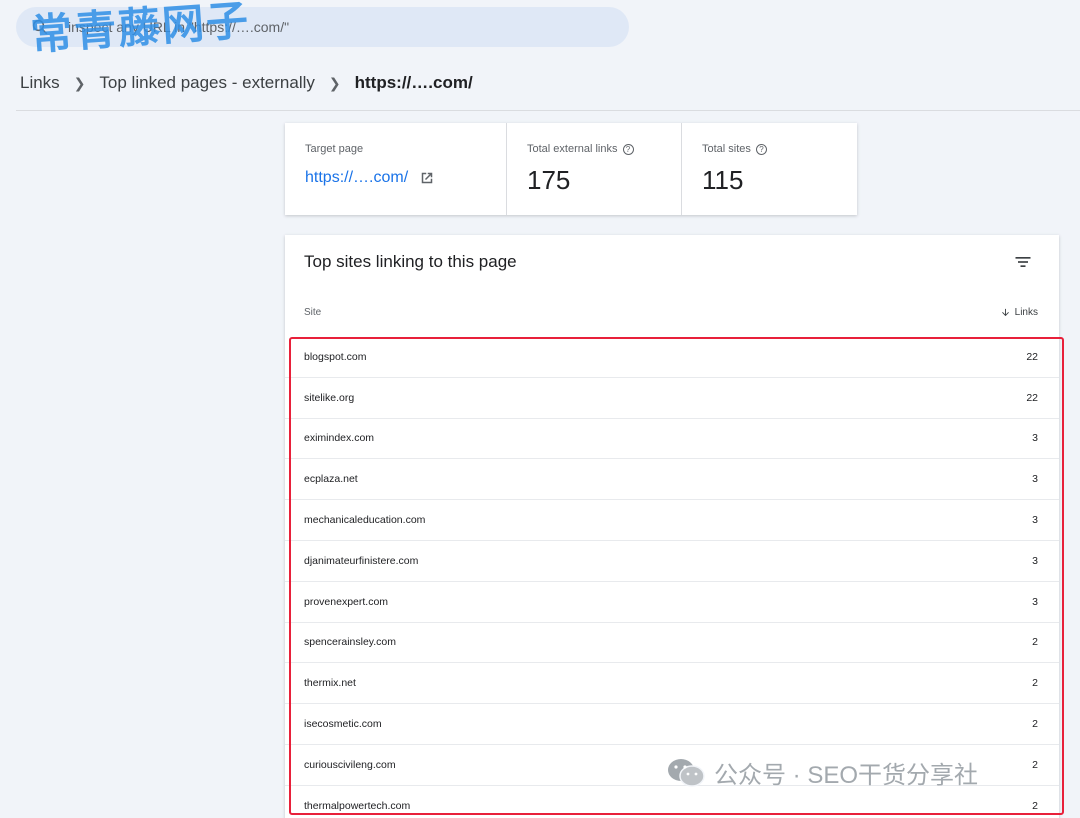 The image size is (1080, 818). What do you see at coordinates (1005, 312) in the screenshot?
I see `arrow-down-icon` at bounding box center [1005, 312].